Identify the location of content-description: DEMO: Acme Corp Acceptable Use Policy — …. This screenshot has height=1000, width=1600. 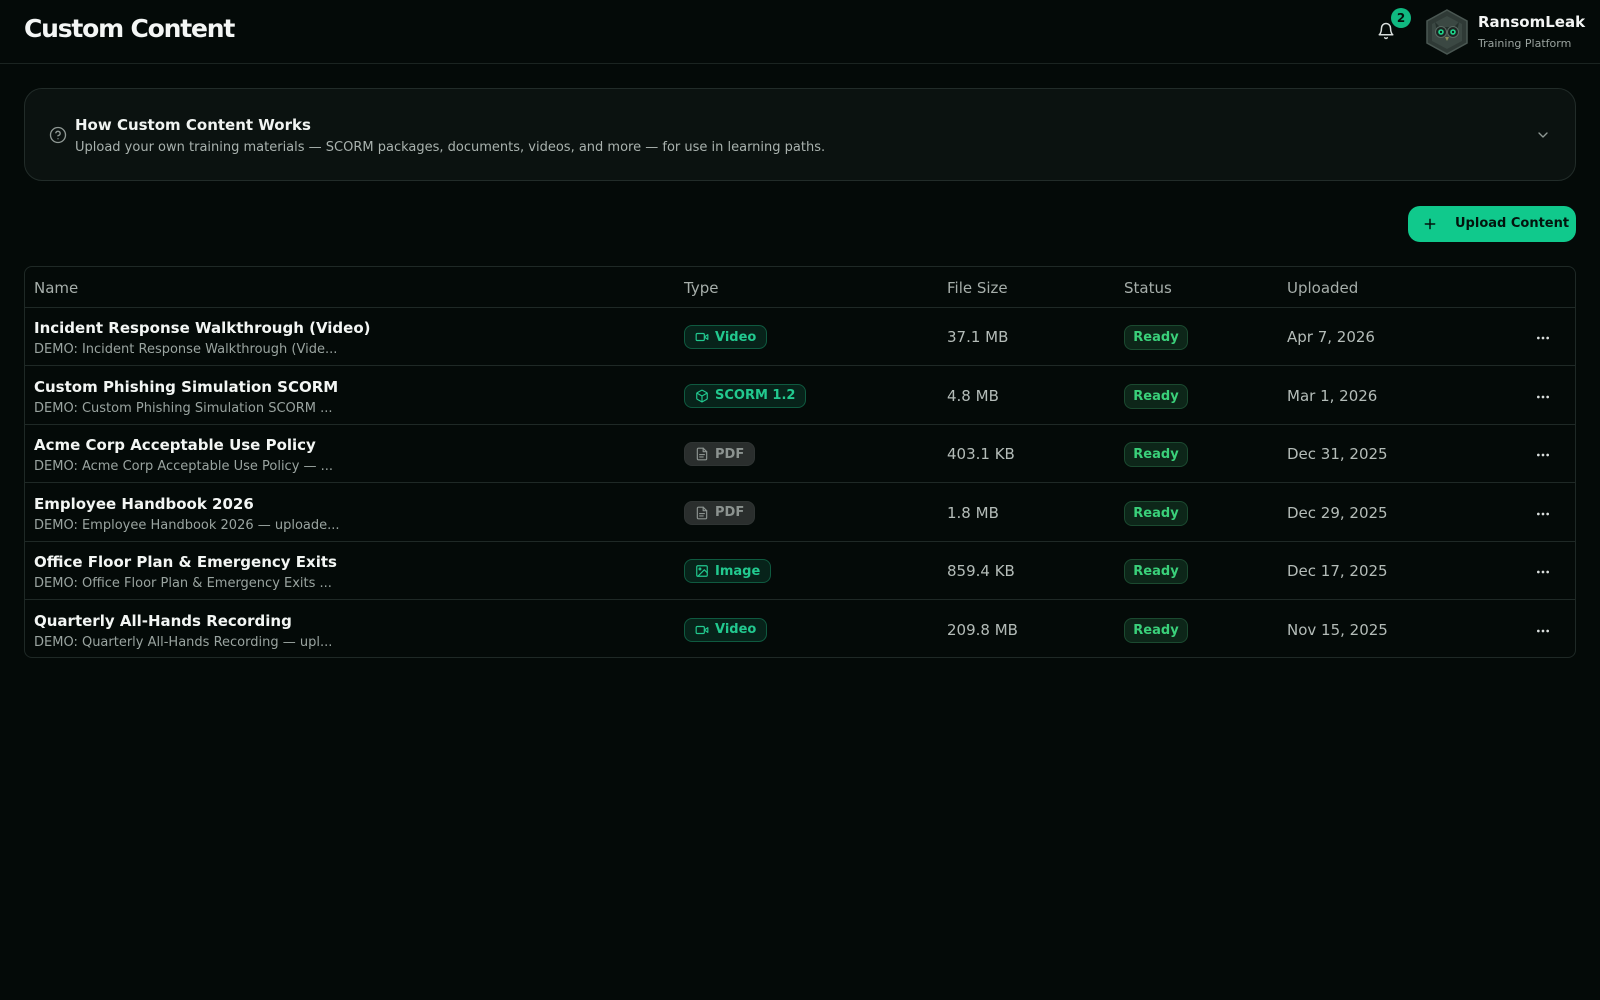
(184, 466).